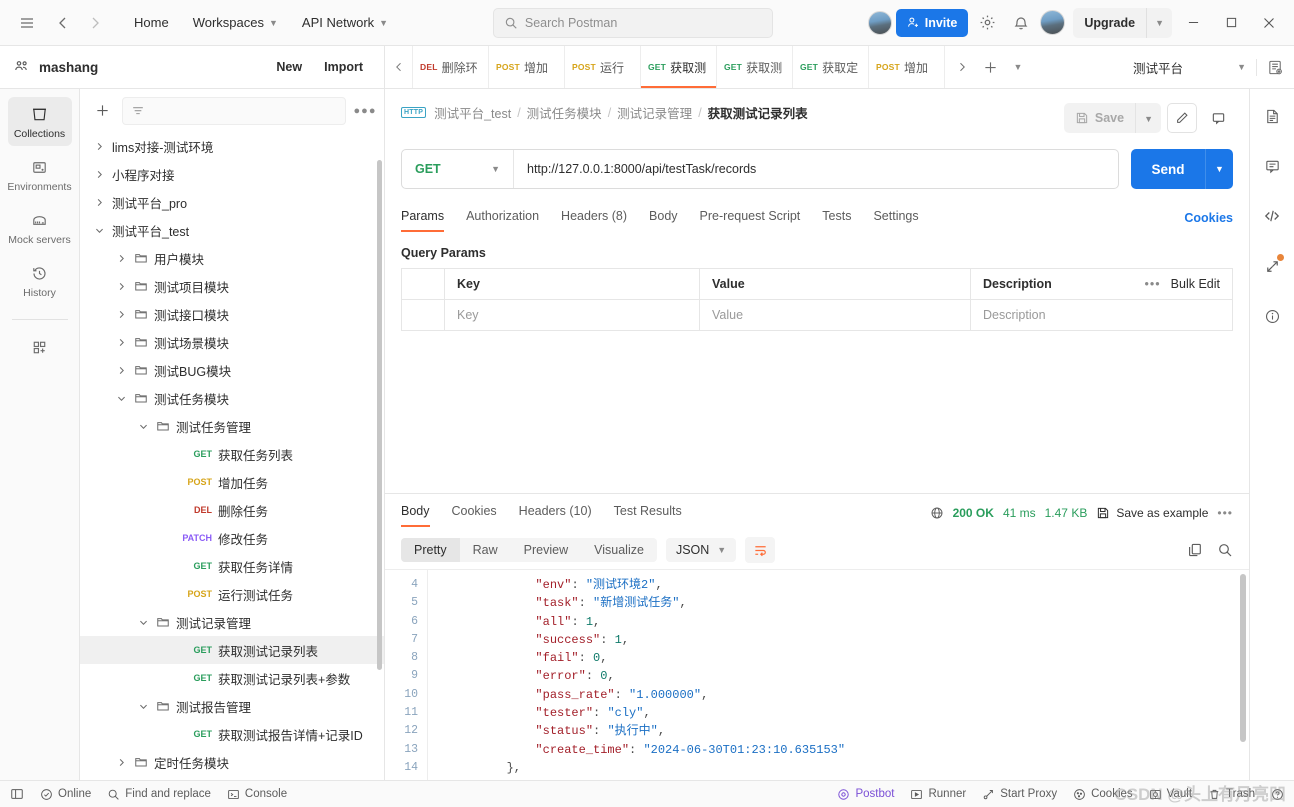  Describe the element at coordinates (232, 594) in the screenshot. I see `tree-request-item: POST 运行测试任务` at that location.